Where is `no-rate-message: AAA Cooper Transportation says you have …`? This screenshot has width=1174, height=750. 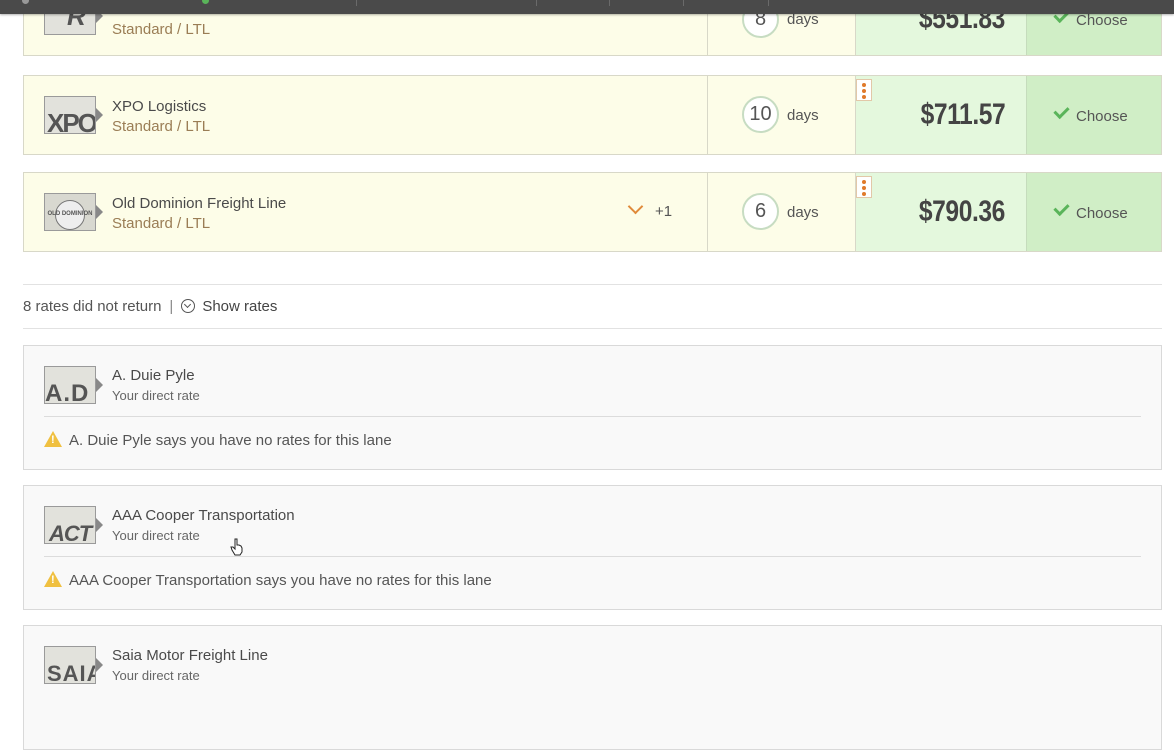 no-rate-message: AAA Cooper Transportation says you have … is located at coordinates (268, 579).